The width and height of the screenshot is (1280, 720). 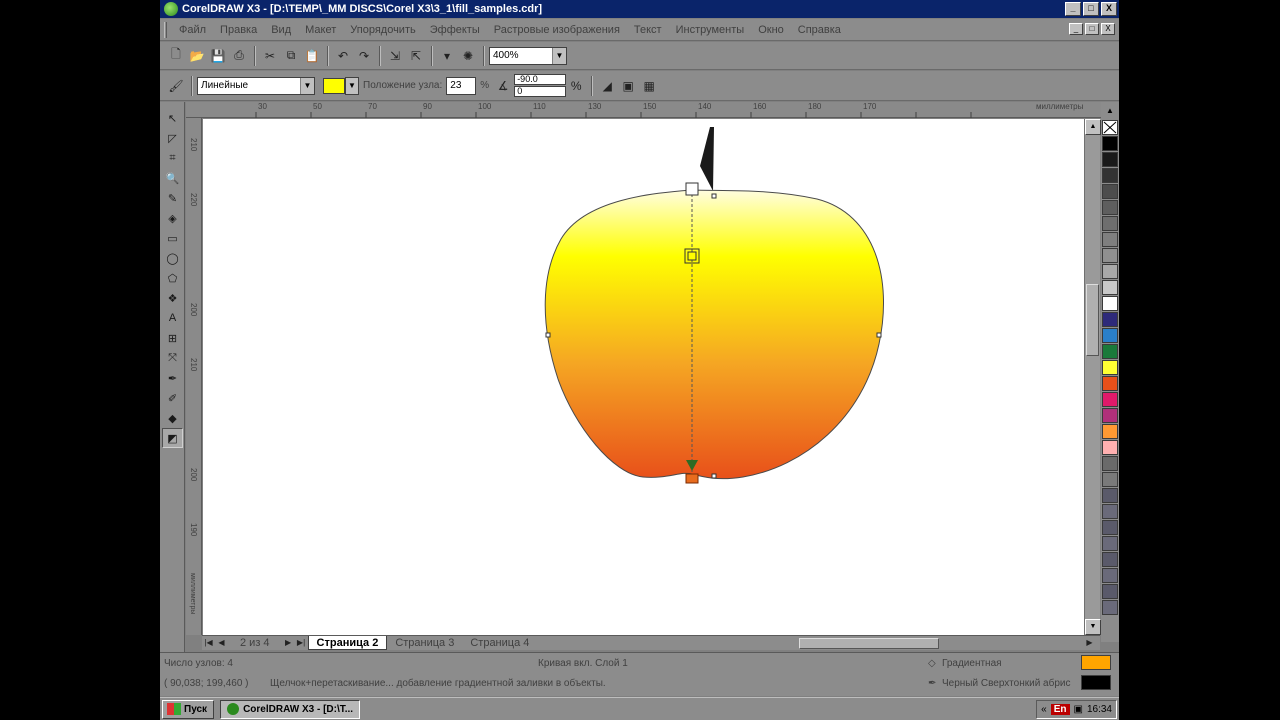 I want to click on minimize-button: _, so click(x=1073, y=9).